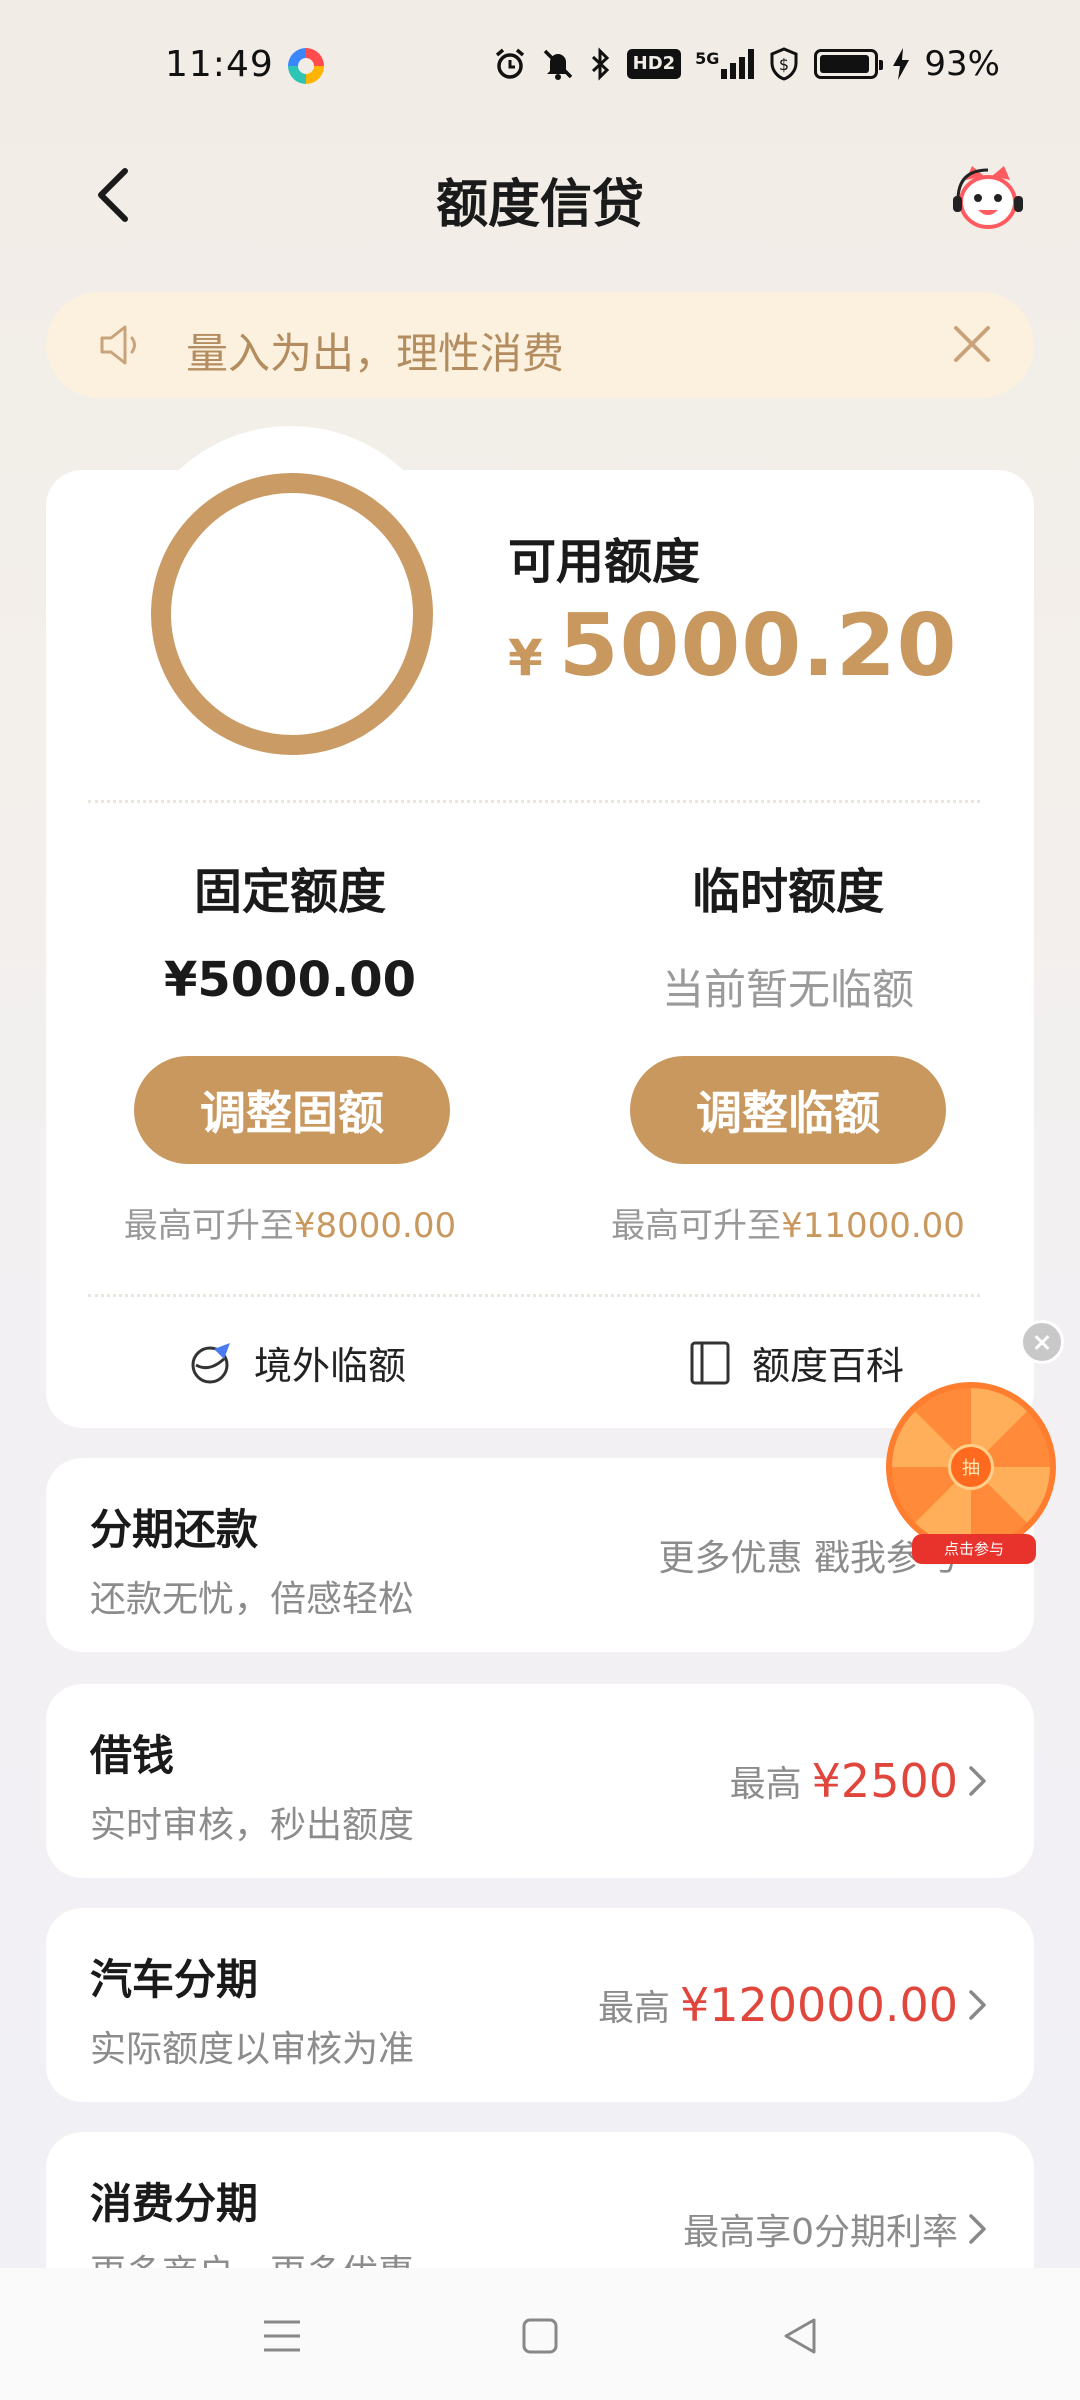 The image size is (1080, 2400). I want to click on overseas-link-label: 境外临额, so click(330, 1366).